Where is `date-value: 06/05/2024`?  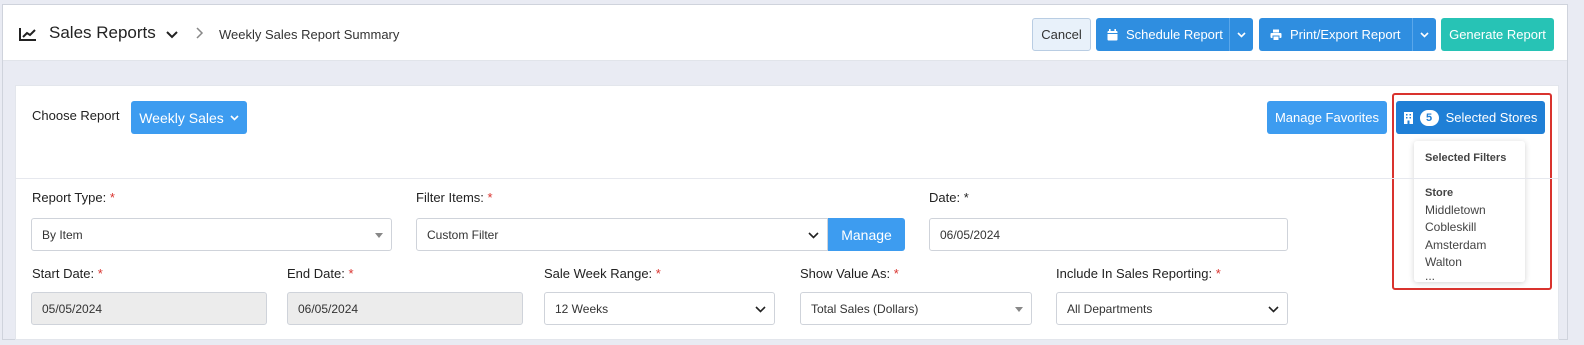
date-value: 06/05/2024 is located at coordinates (970, 234).